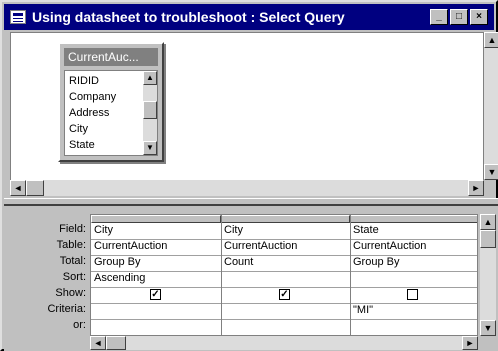 This screenshot has height=351, width=498. I want to click on cell-table-2: CurrentAuction, so click(285, 247).